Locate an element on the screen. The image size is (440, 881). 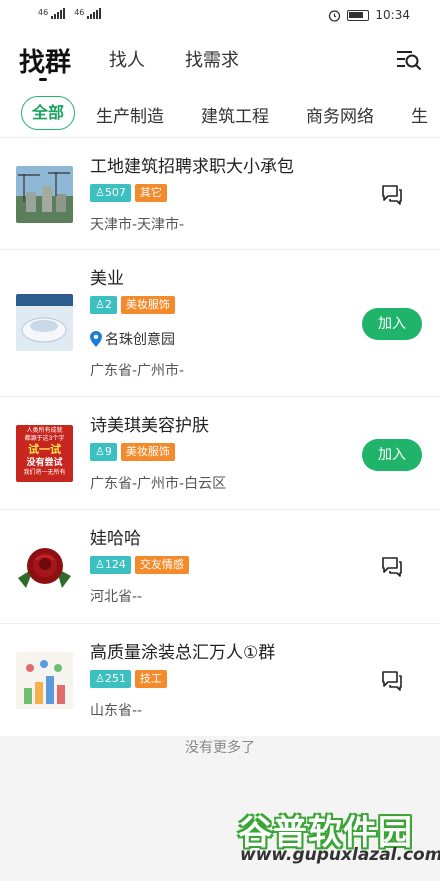
member-count-badge: ♙507 is located at coordinates (110, 193).